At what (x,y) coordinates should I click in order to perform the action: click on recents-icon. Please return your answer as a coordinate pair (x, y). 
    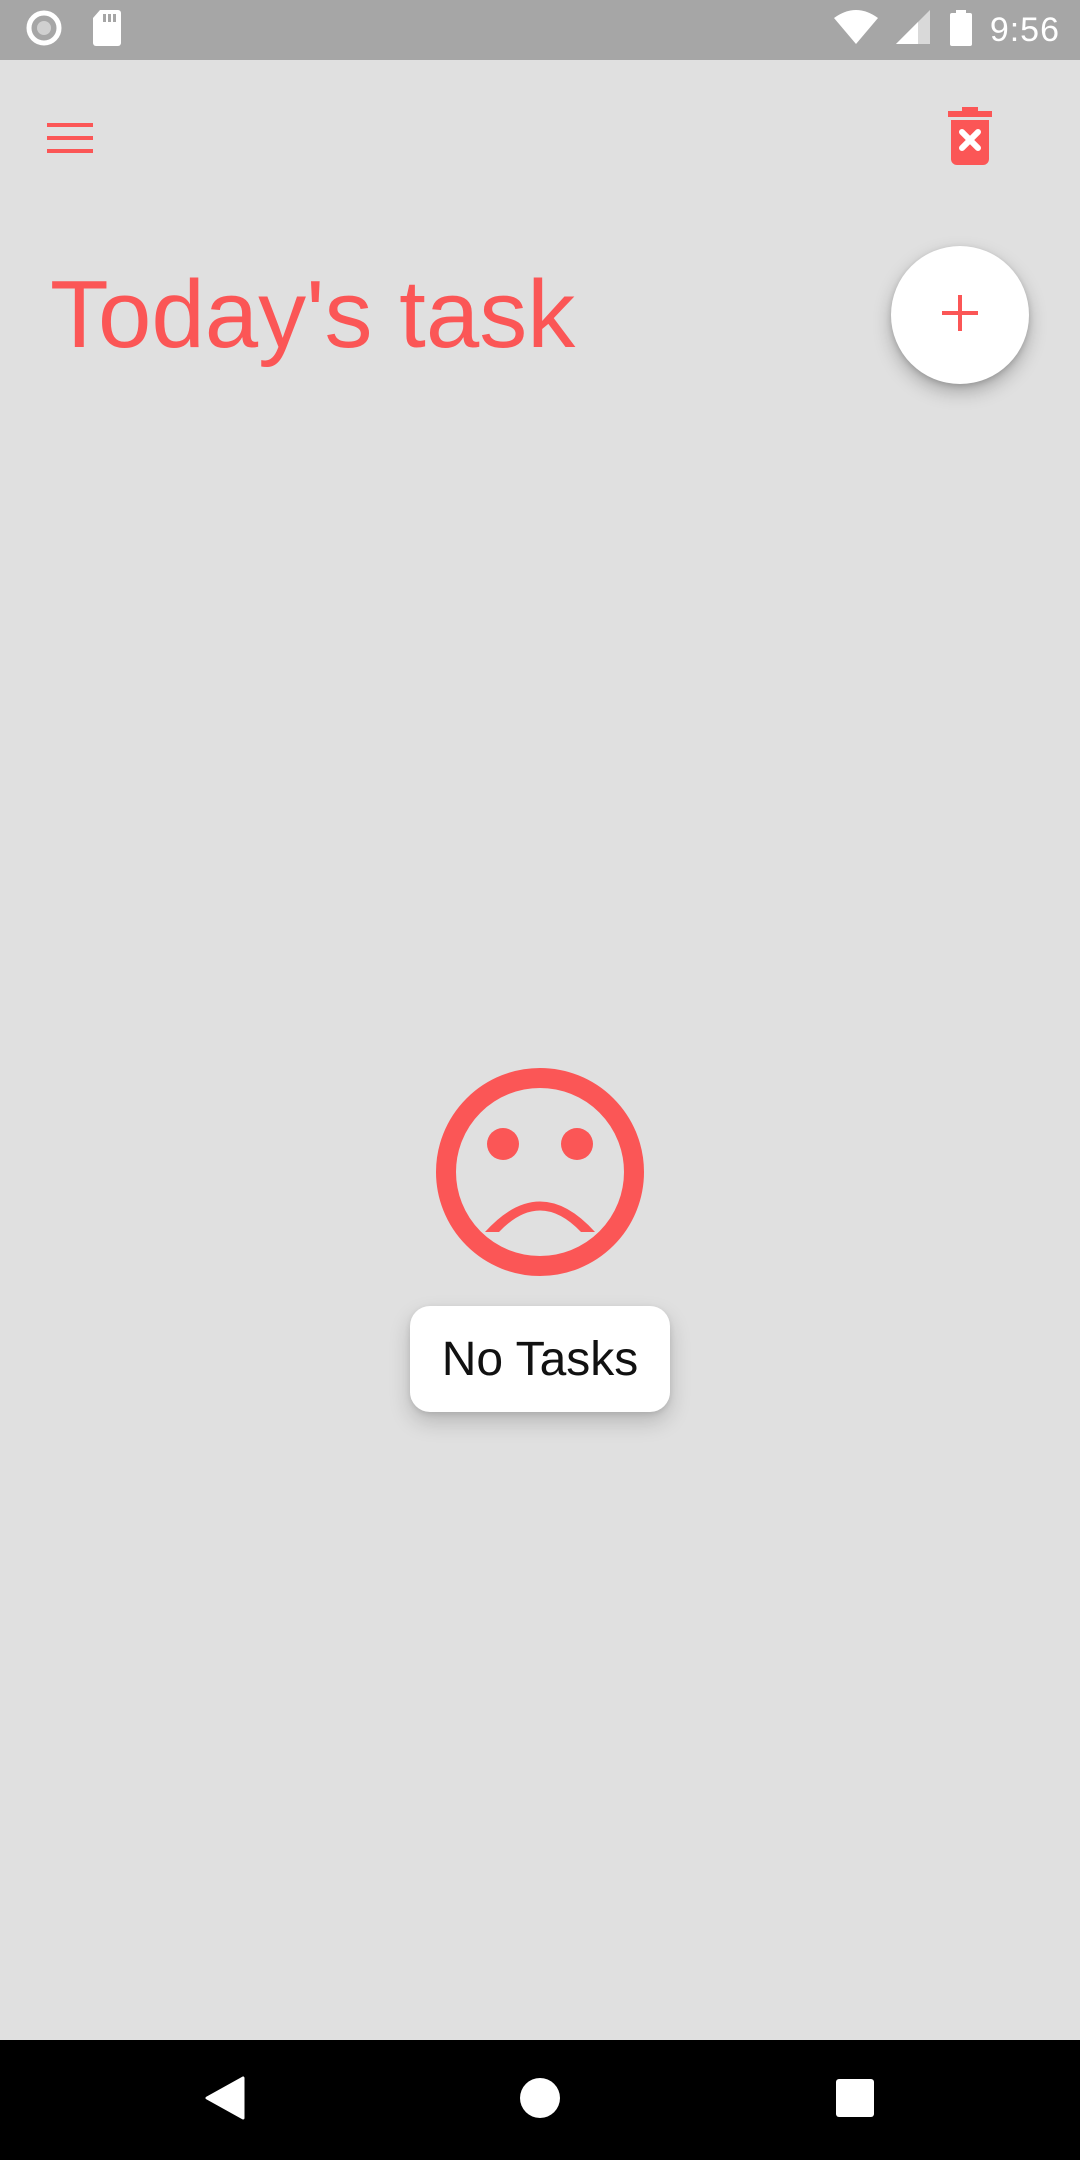
    Looking at the image, I should click on (855, 2100).